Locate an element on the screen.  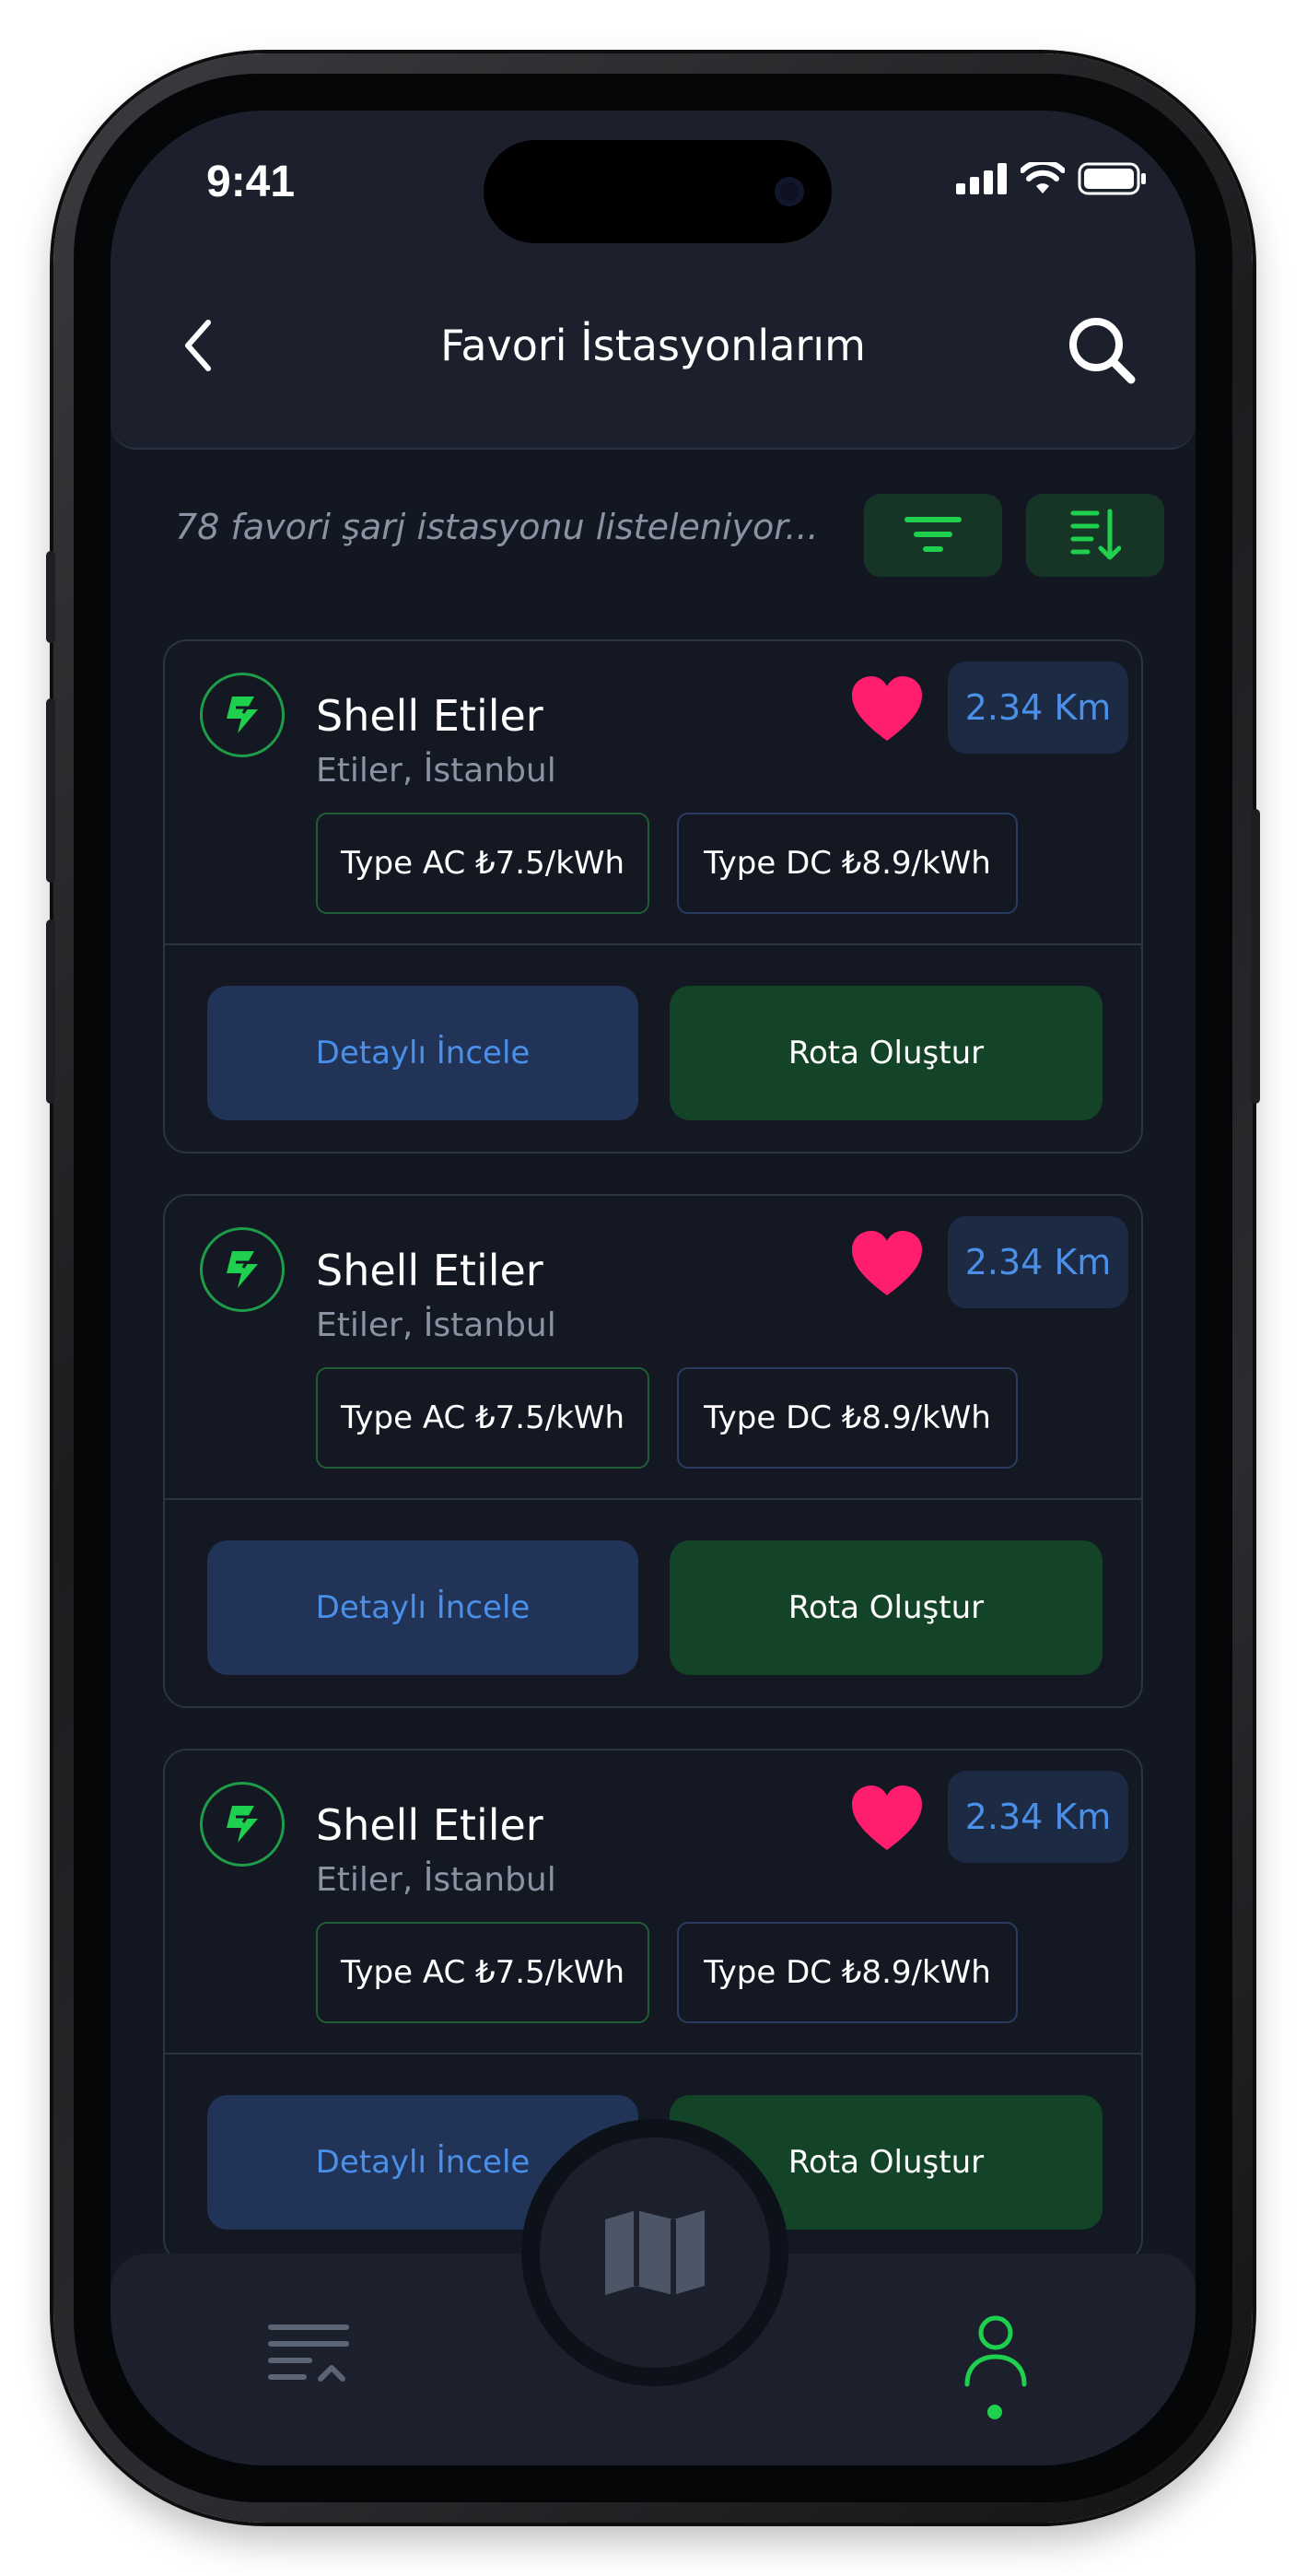
power-button is located at coordinates (1256, 956).